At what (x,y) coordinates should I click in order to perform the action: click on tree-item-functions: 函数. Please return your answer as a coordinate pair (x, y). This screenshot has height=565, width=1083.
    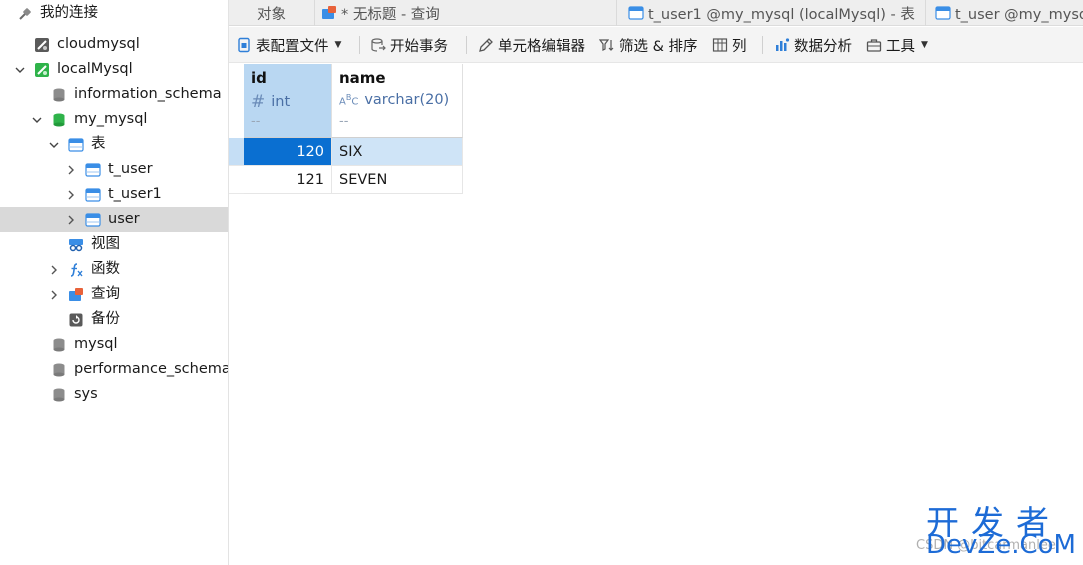
    Looking at the image, I should click on (114, 269).